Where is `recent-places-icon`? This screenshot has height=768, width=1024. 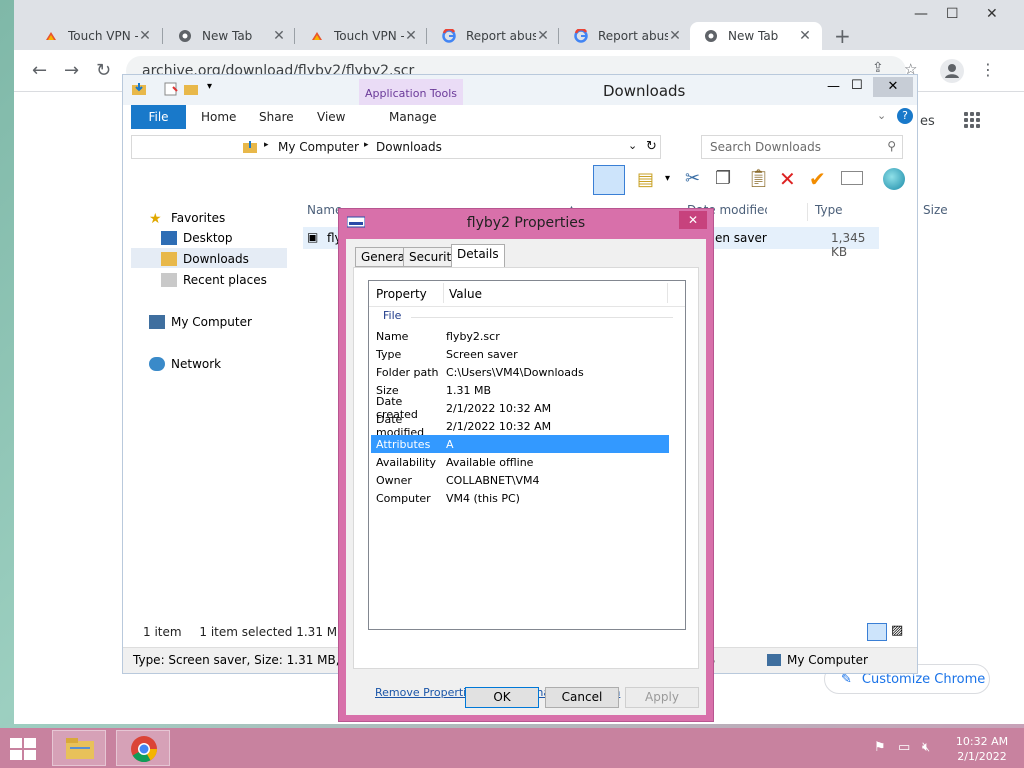
recent-places-icon is located at coordinates (169, 280).